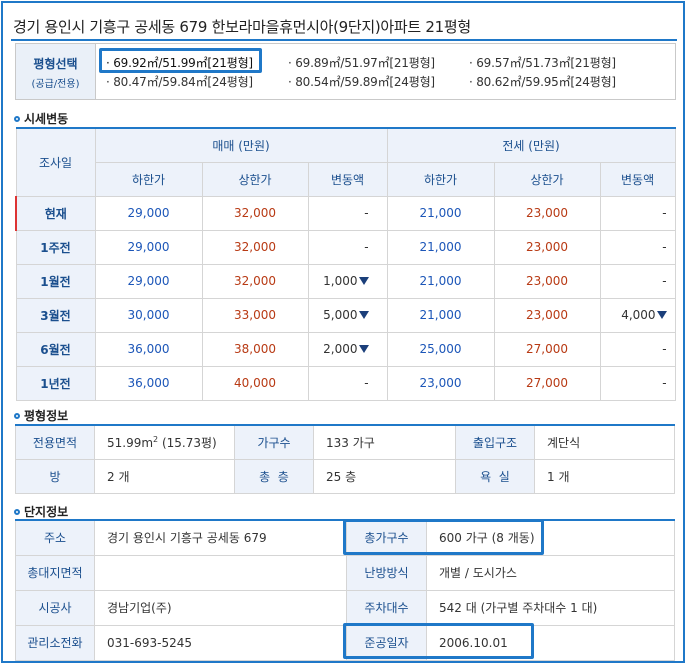  I want to click on sale-low: 29,000, so click(148, 281).